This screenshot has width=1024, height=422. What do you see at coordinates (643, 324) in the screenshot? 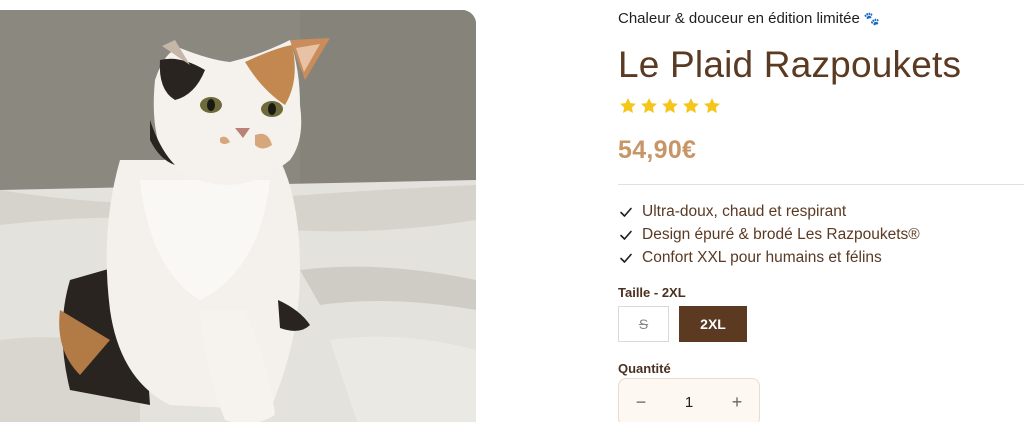
I see `size-option-s: S` at bounding box center [643, 324].